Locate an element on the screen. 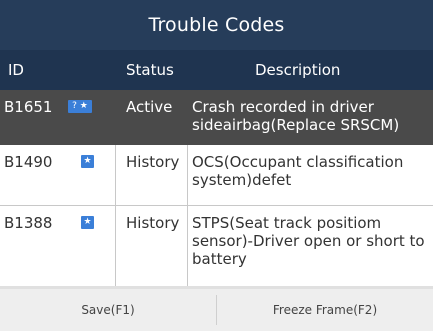  column-header-status: Status is located at coordinates (150, 70).